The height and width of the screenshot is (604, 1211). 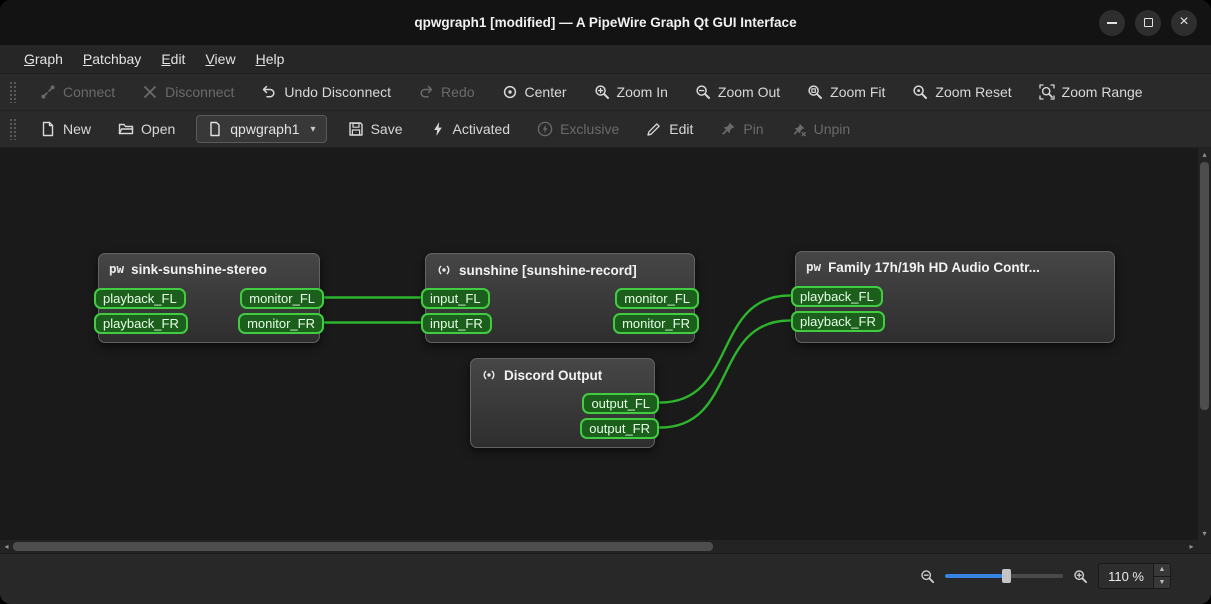 I want to click on menu-view: View, so click(x=220, y=59).